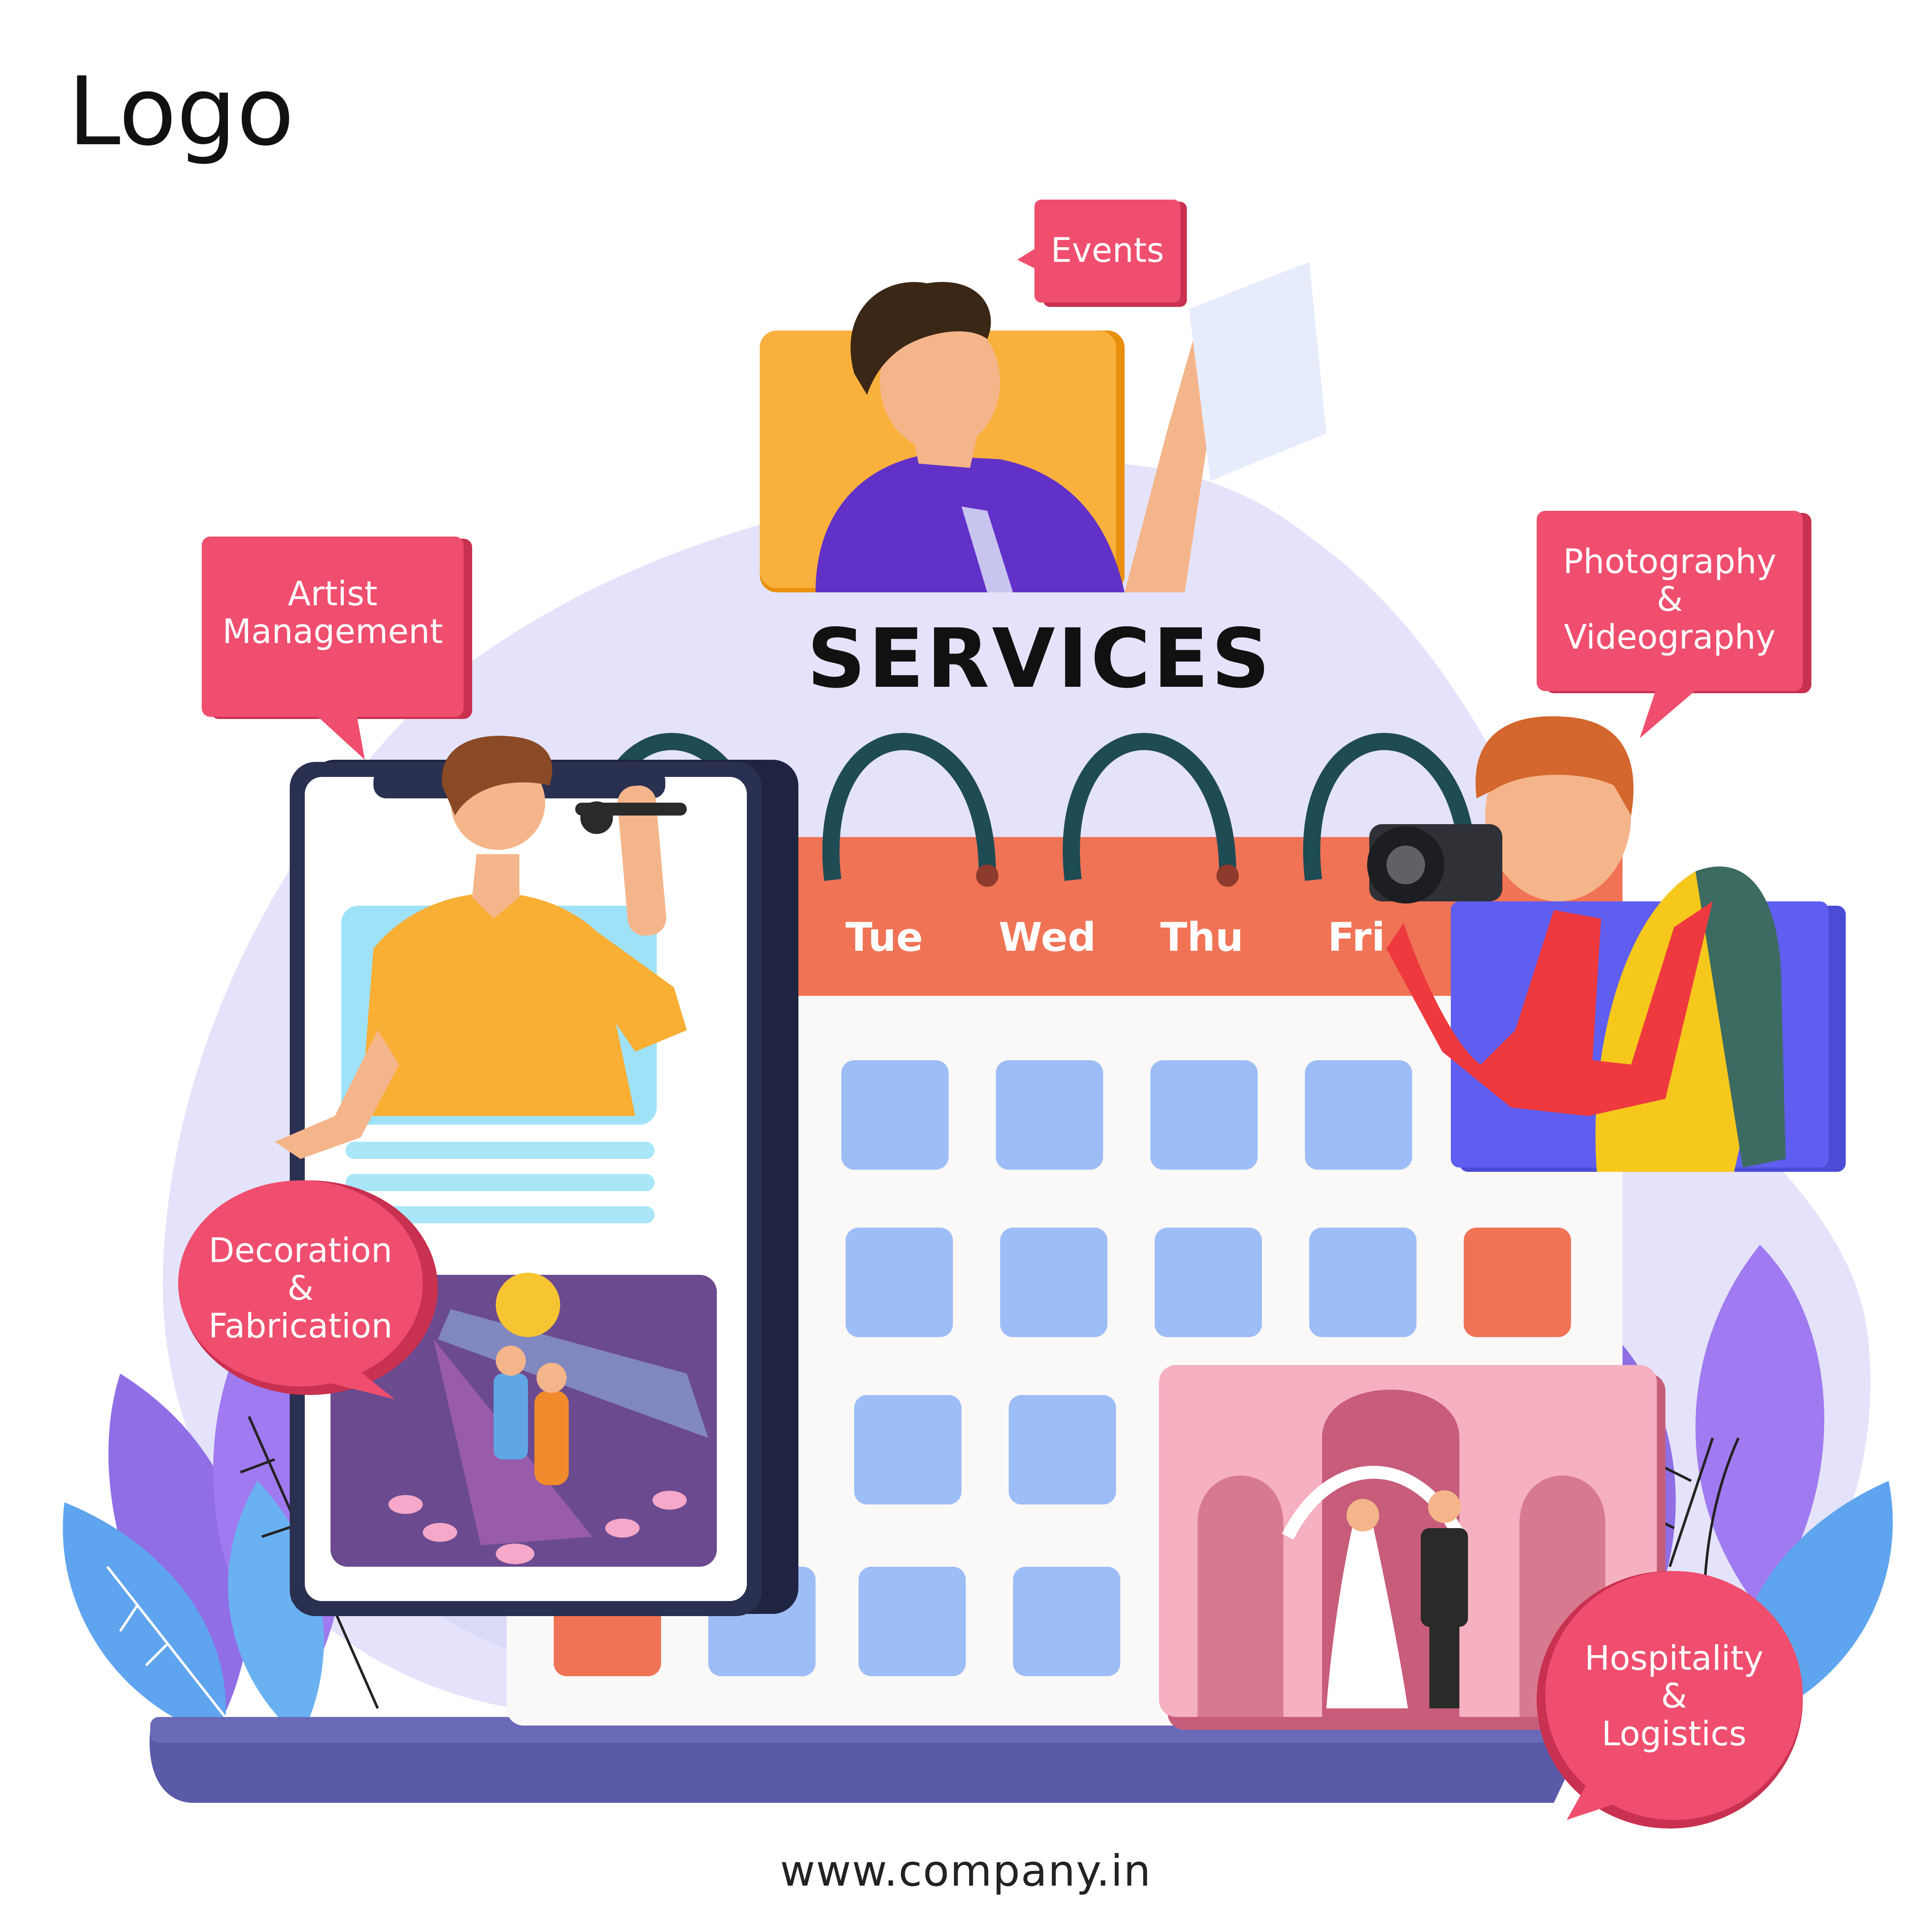  What do you see at coordinates (1674, 1734) in the screenshot?
I see `hospitality-tag-line-3: Logistics` at bounding box center [1674, 1734].